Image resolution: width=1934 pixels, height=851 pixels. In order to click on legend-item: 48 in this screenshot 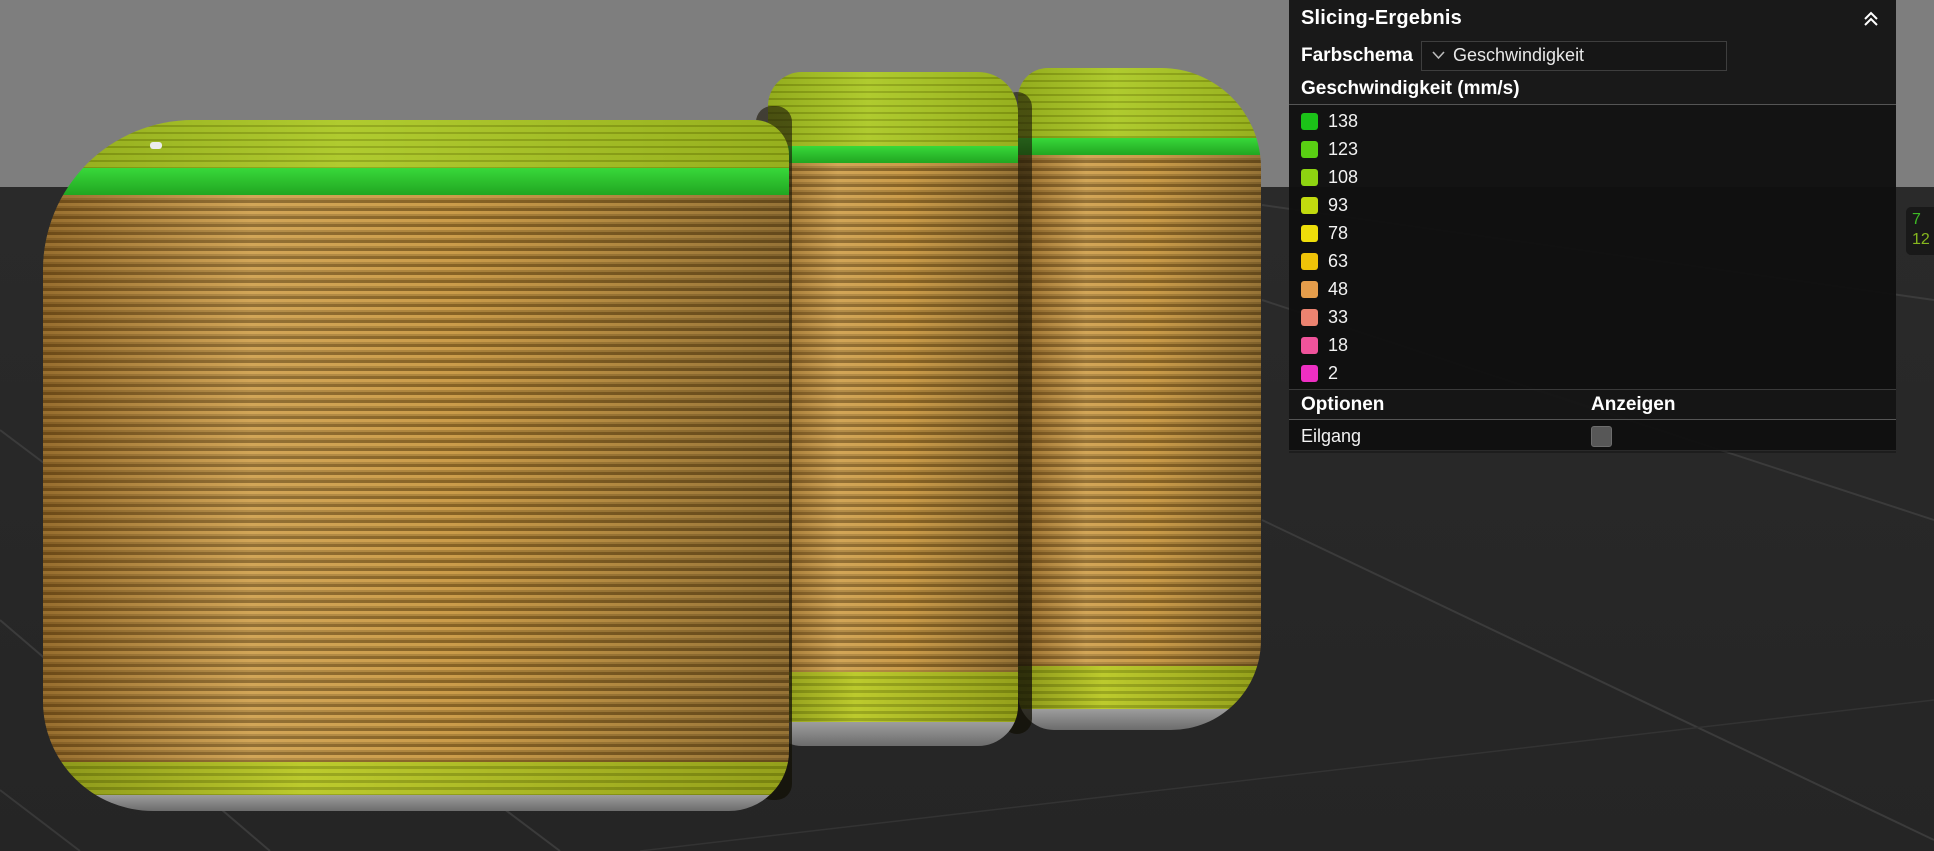, I will do `click(1592, 289)`.